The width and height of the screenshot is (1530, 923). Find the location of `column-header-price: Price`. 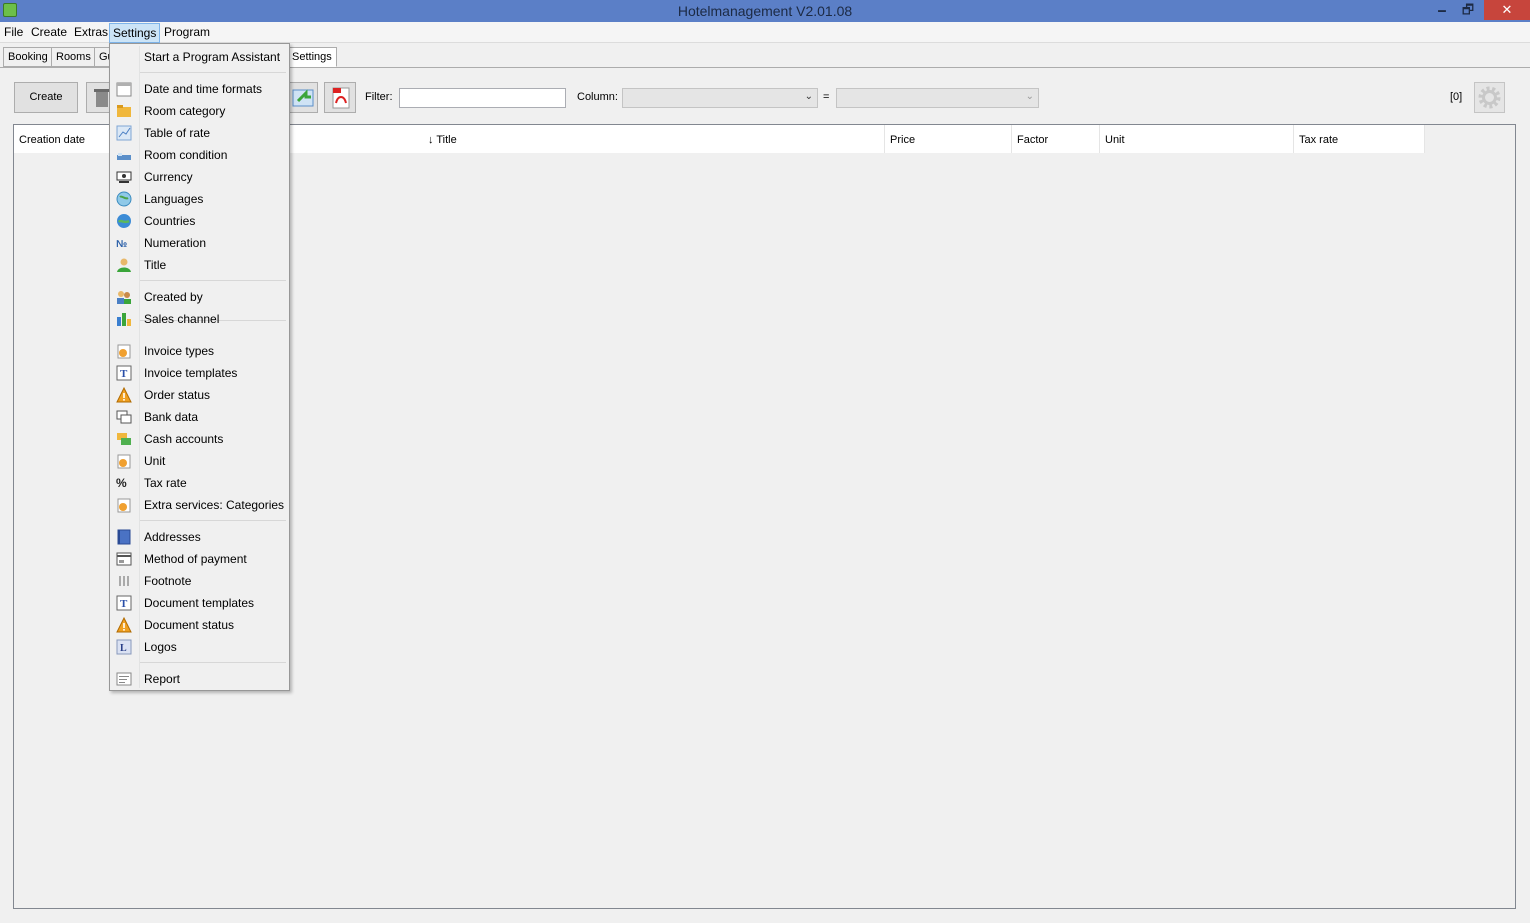

column-header-price: Price is located at coordinates (948, 139).